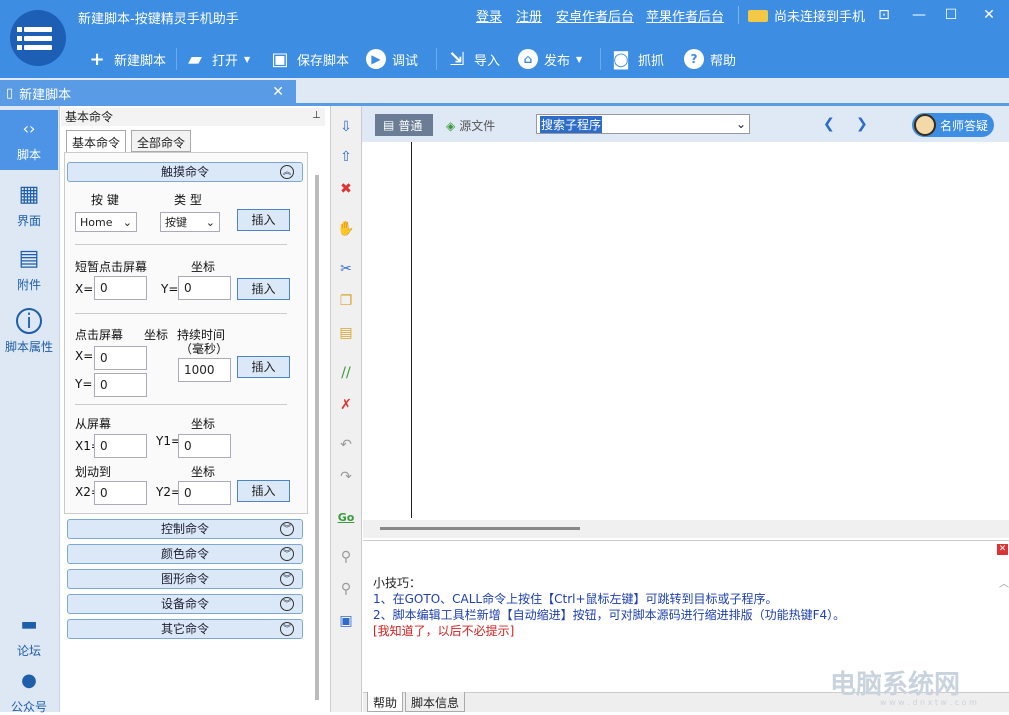 Image resolution: width=1009 pixels, height=715 pixels. Describe the element at coordinates (190, 222) in the screenshot. I see `type-select: 按键 ⌄` at that location.